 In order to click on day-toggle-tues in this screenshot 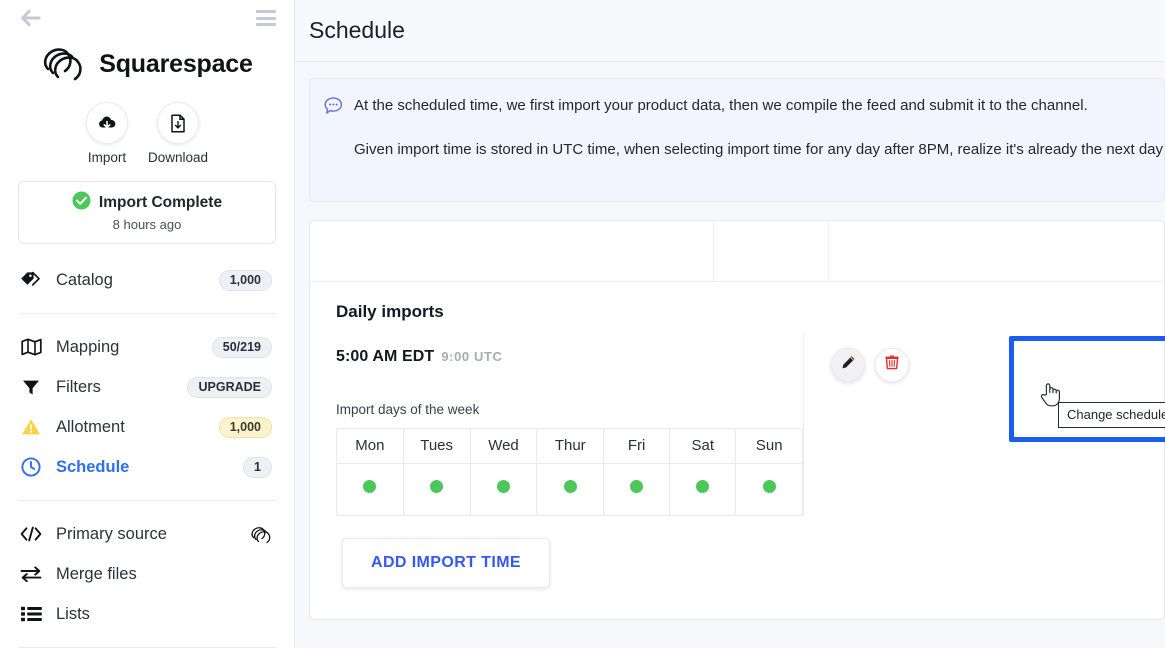, I will do `click(436, 489)`.